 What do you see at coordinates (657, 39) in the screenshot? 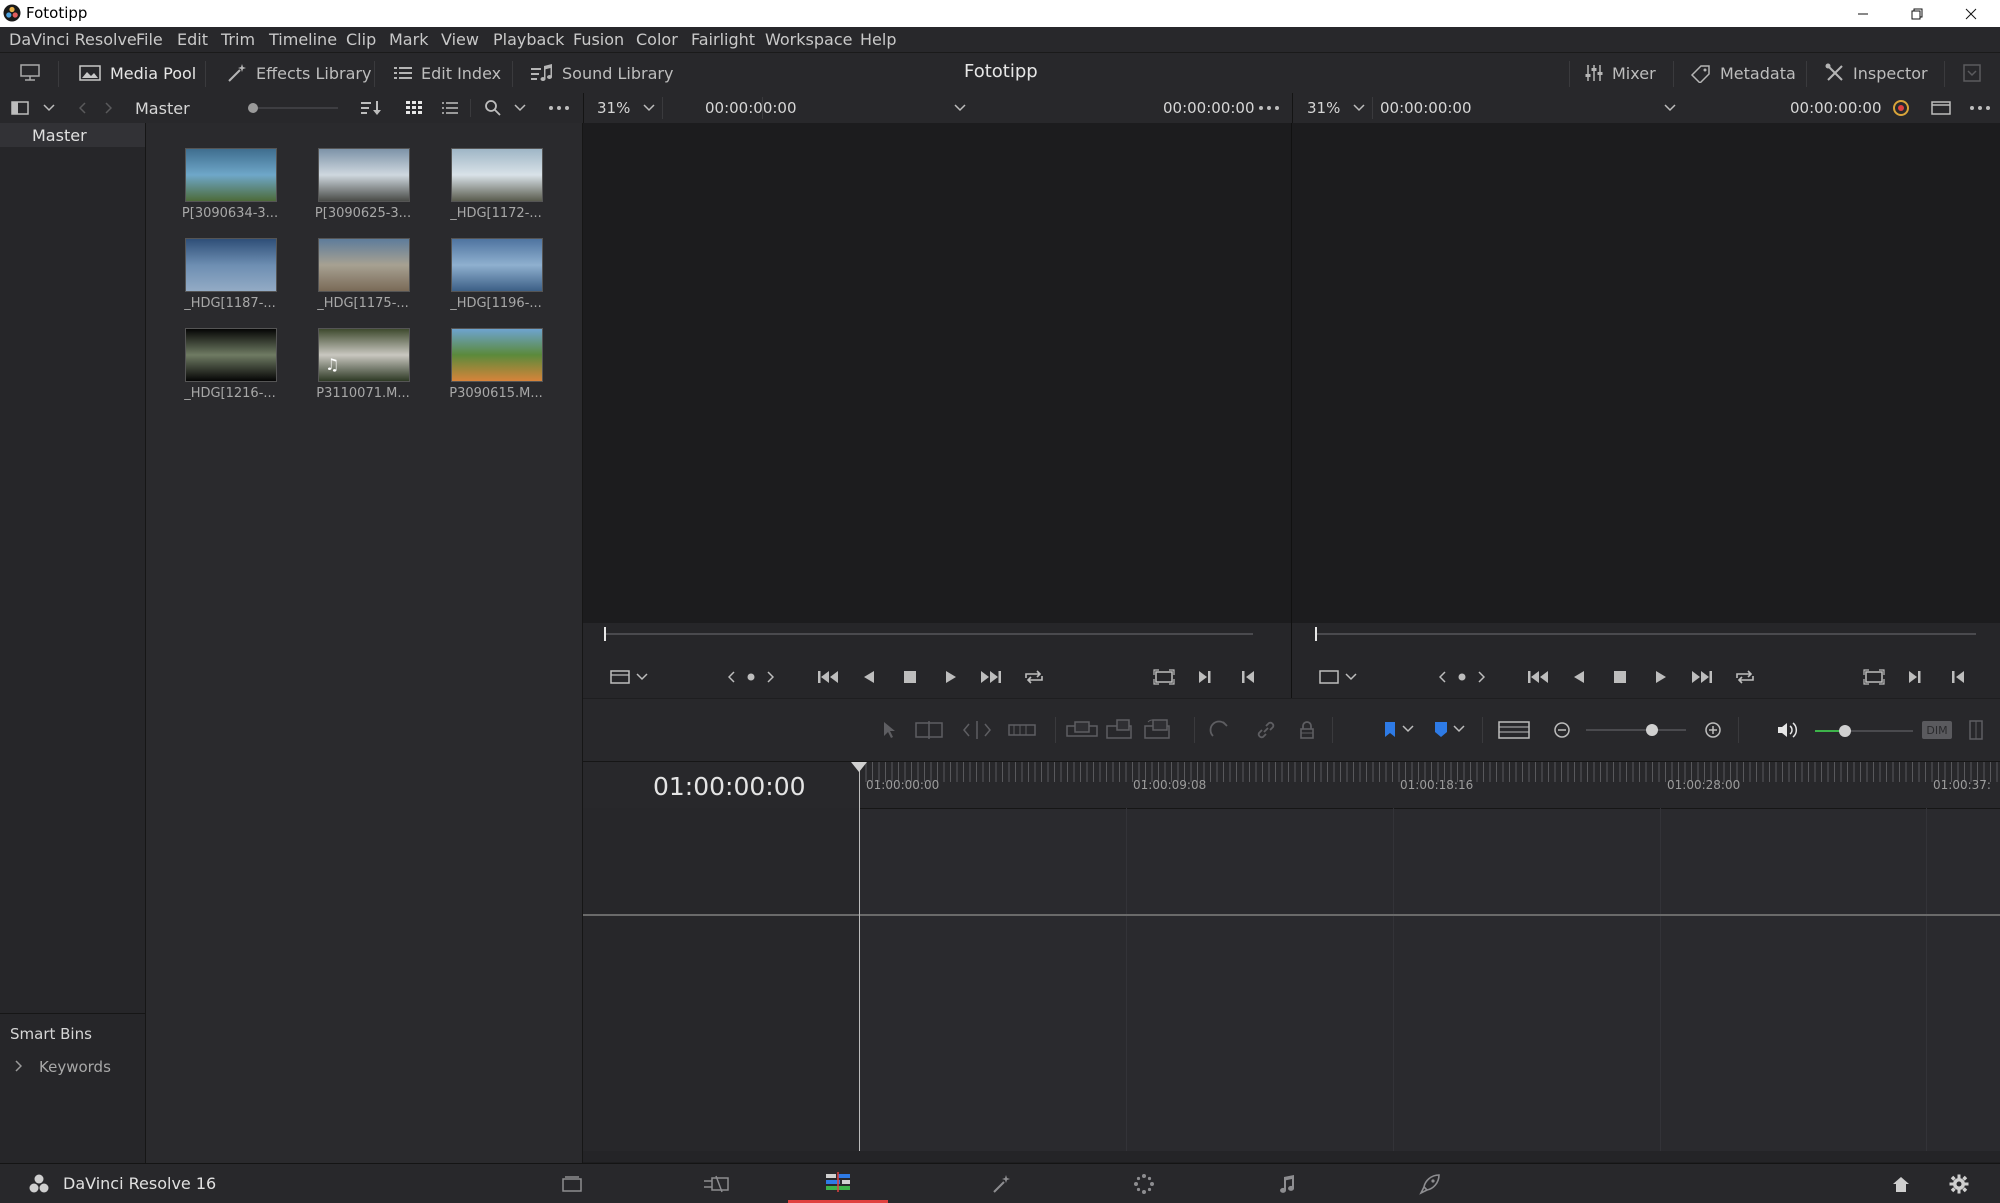
I see `menu-color: Color` at bounding box center [657, 39].